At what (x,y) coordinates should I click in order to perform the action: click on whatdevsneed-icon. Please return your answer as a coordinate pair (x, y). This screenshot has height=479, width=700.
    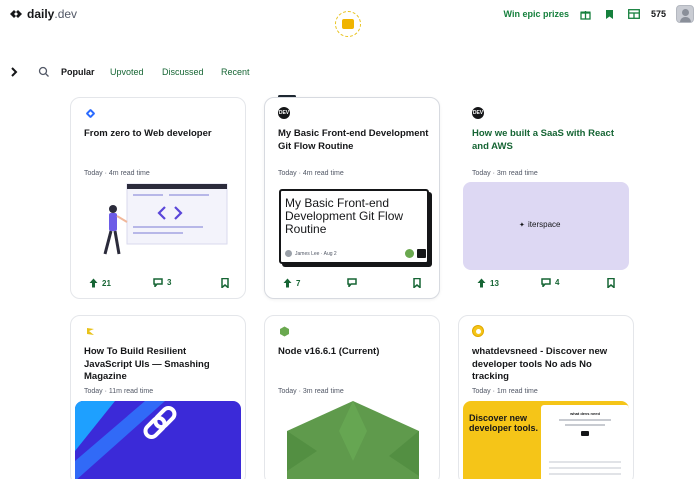
    Looking at the image, I should click on (478, 331).